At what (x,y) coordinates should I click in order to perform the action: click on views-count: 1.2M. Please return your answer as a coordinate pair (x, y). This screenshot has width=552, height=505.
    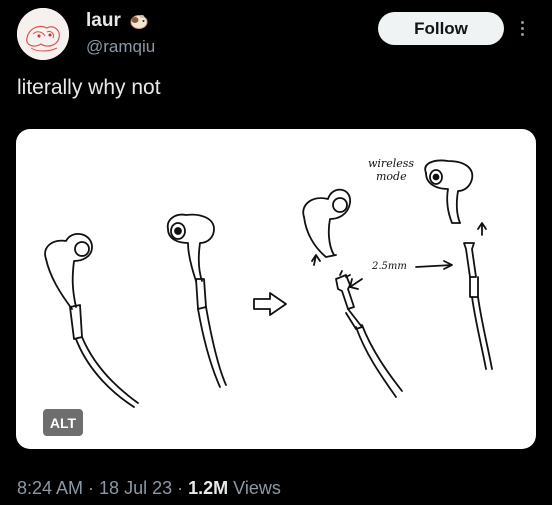
    Looking at the image, I should click on (208, 488).